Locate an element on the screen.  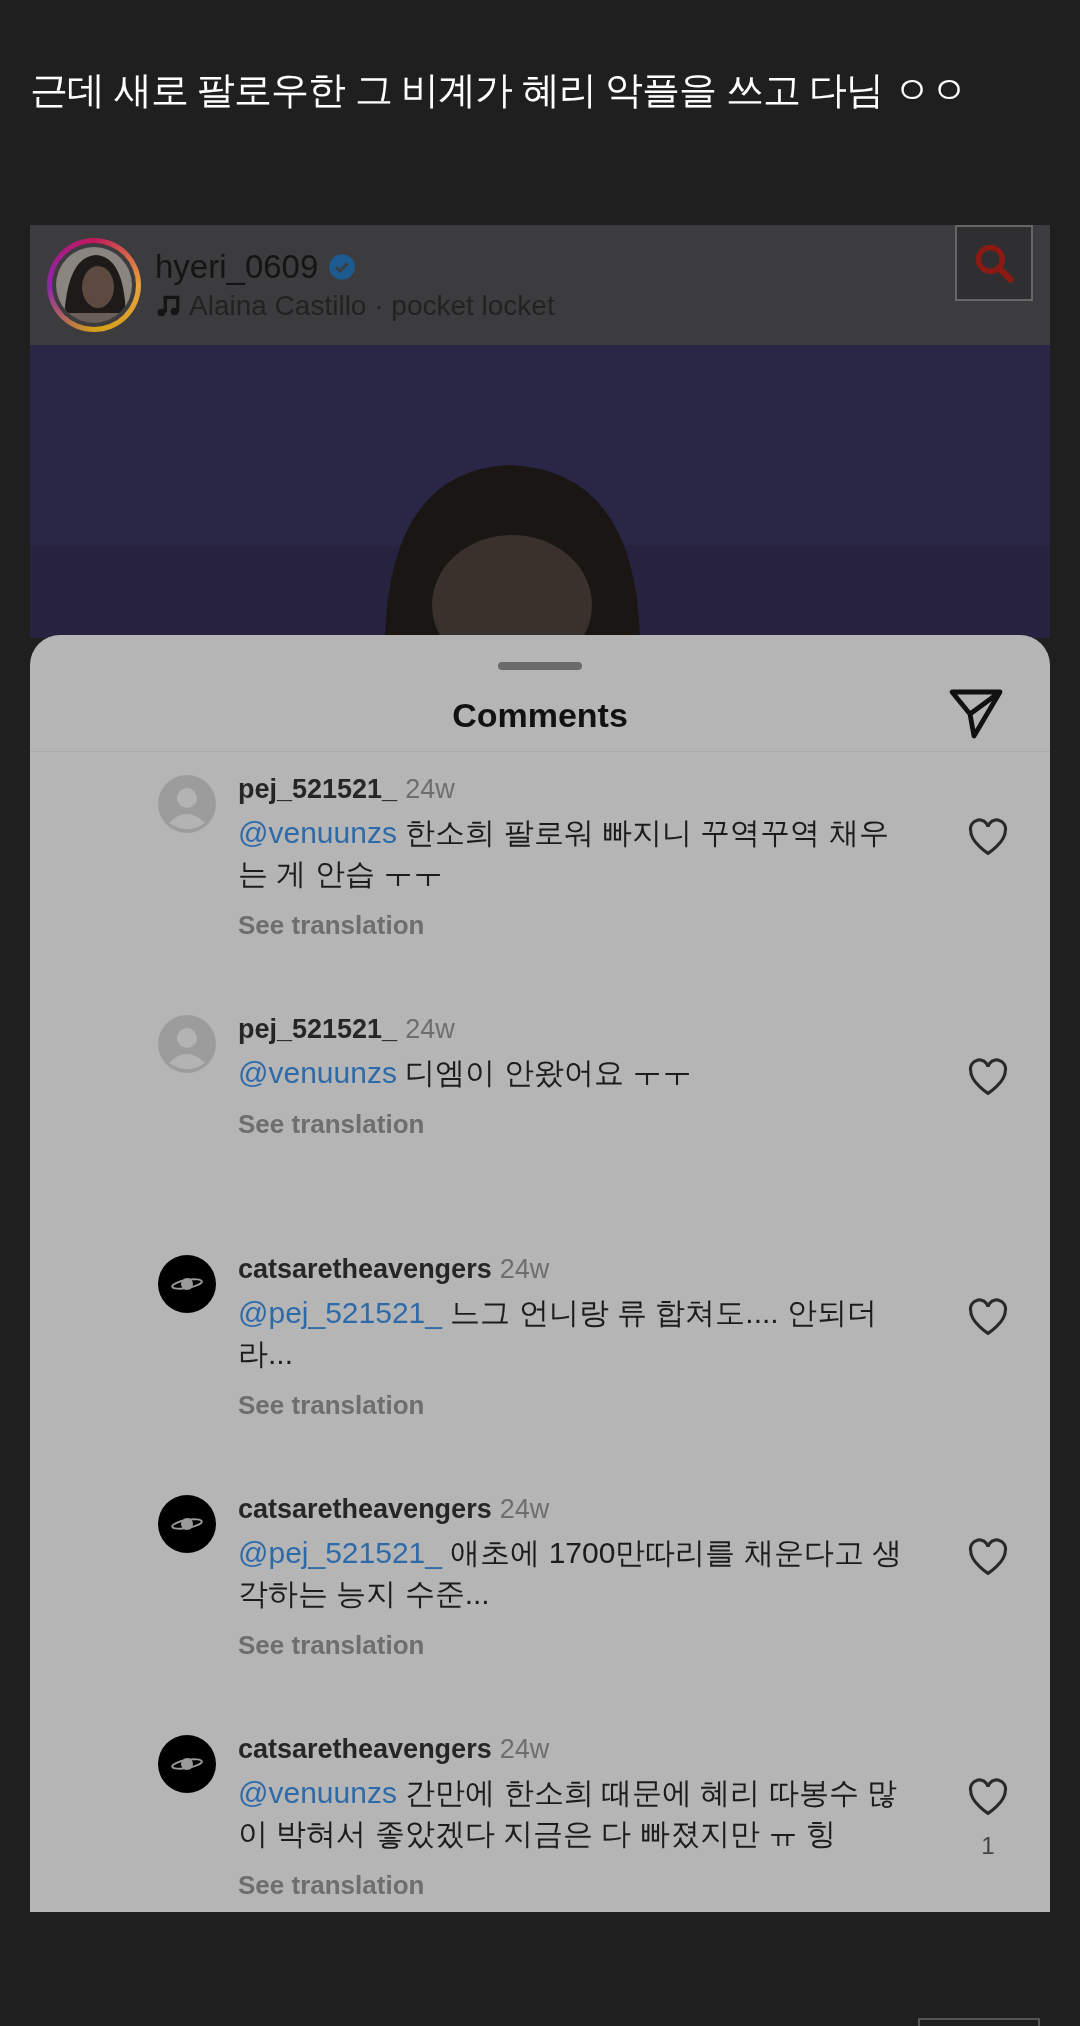
sheet-title: Comments is located at coordinates (540, 715).